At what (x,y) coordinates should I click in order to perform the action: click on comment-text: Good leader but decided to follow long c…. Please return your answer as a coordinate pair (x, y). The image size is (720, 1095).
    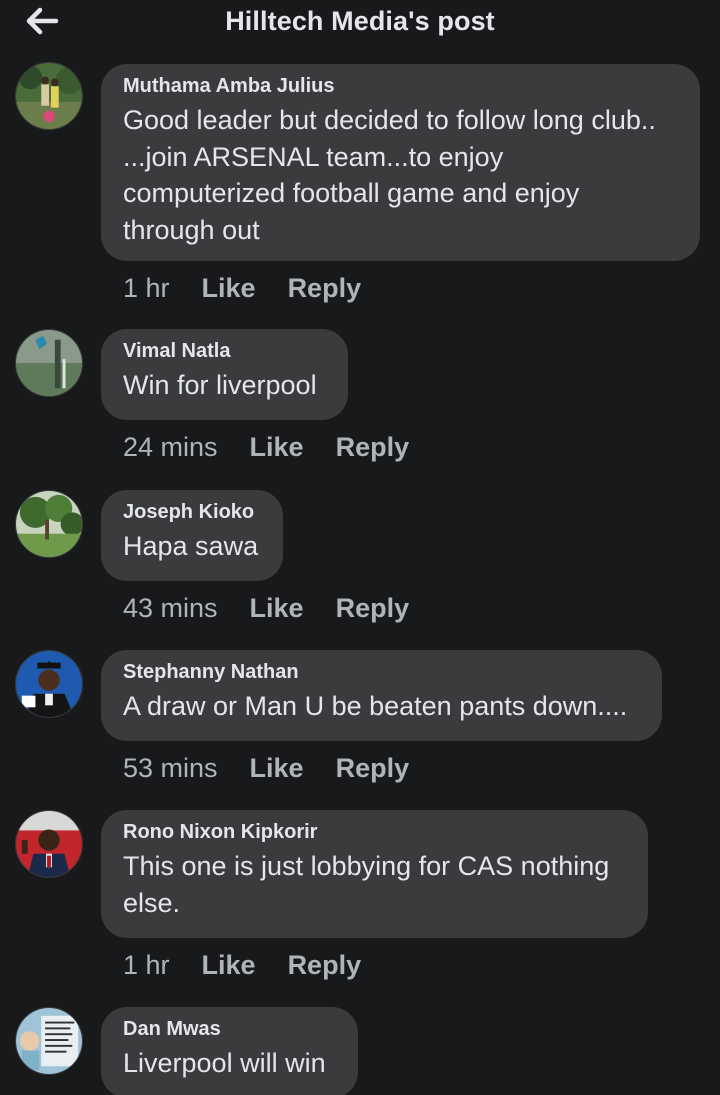
    Looking at the image, I should click on (389, 175).